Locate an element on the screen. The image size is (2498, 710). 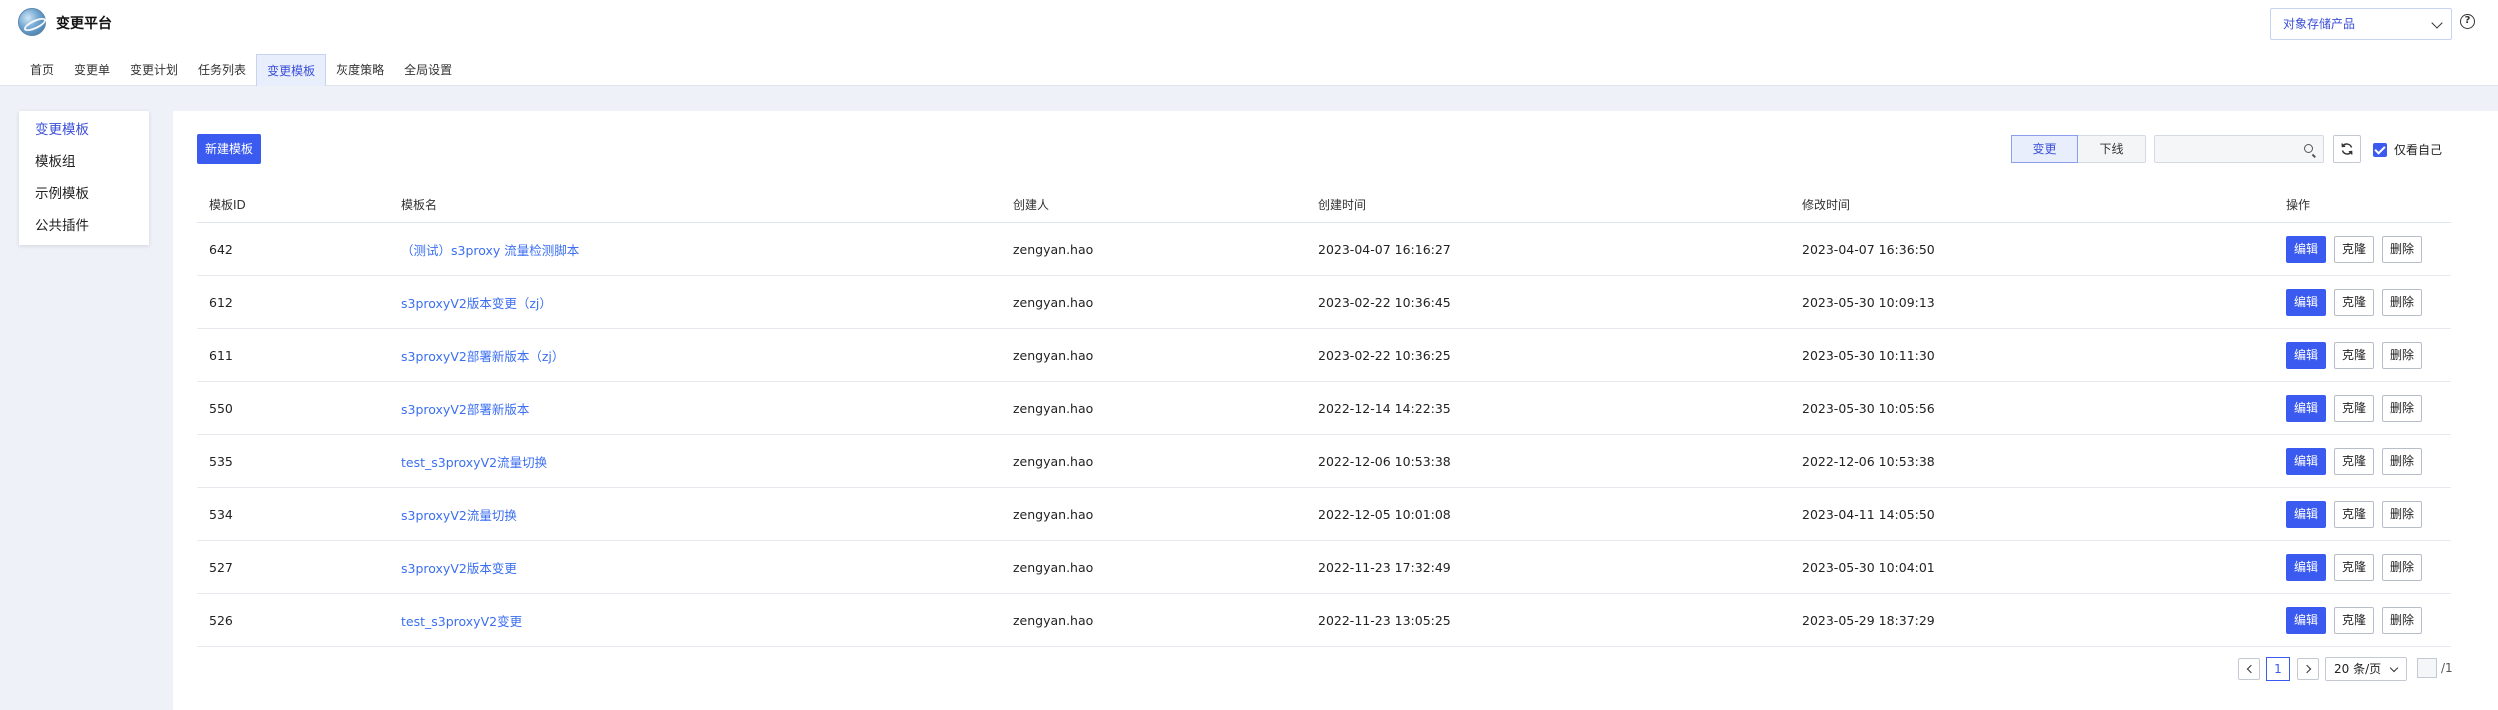
segment-button: 变更 is located at coordinates (2044, 149).